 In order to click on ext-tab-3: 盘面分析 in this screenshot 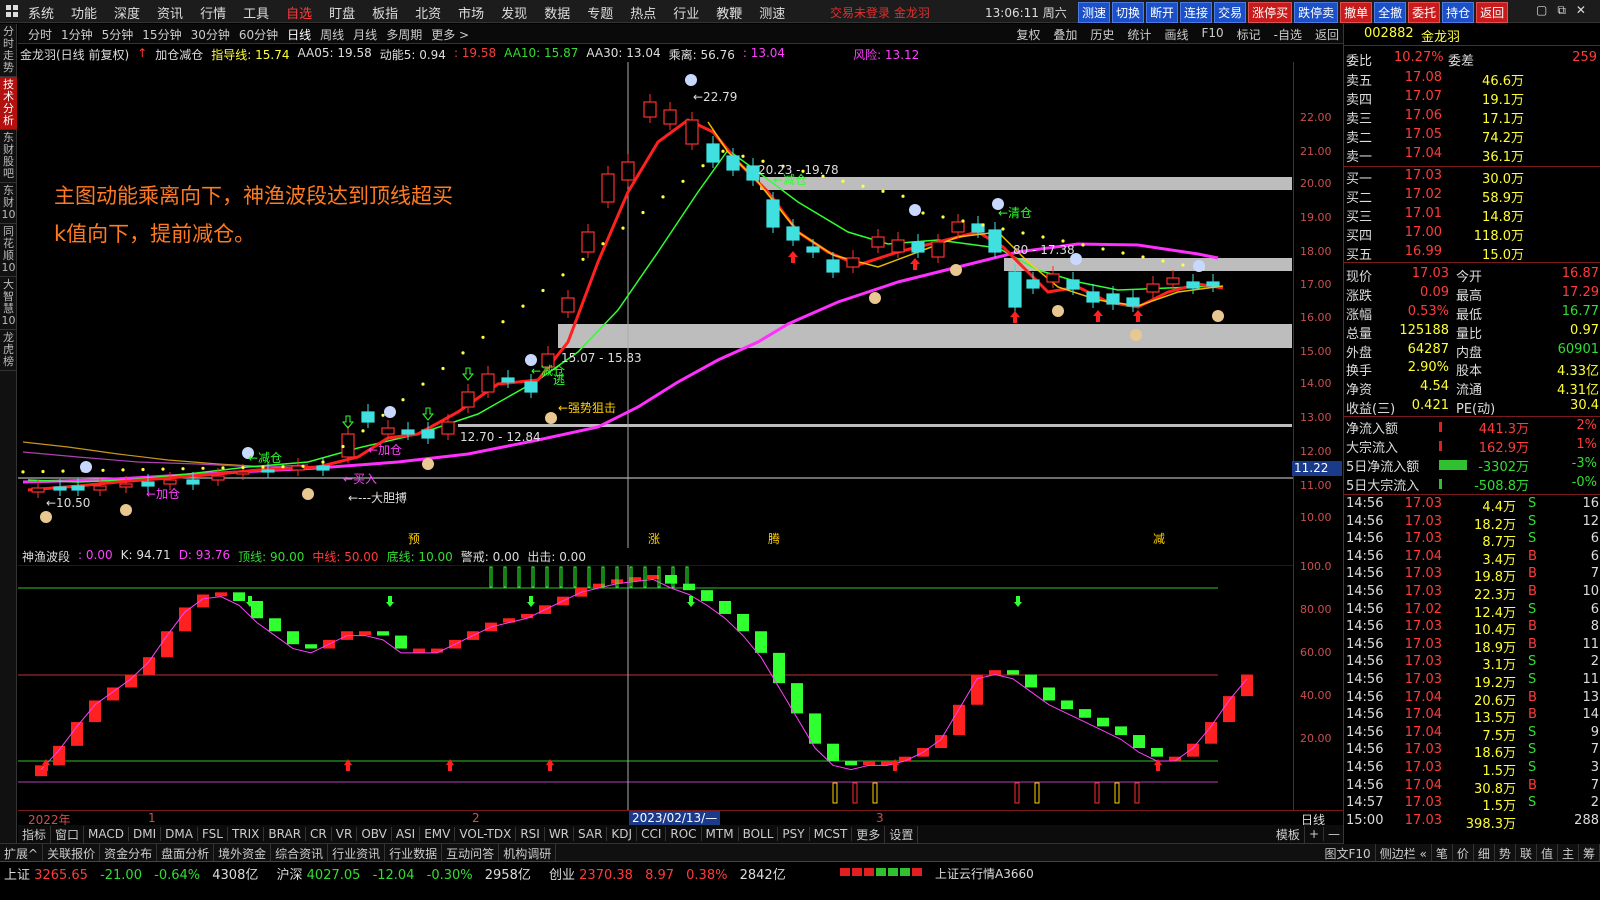, I will do `click(186, 852)`.